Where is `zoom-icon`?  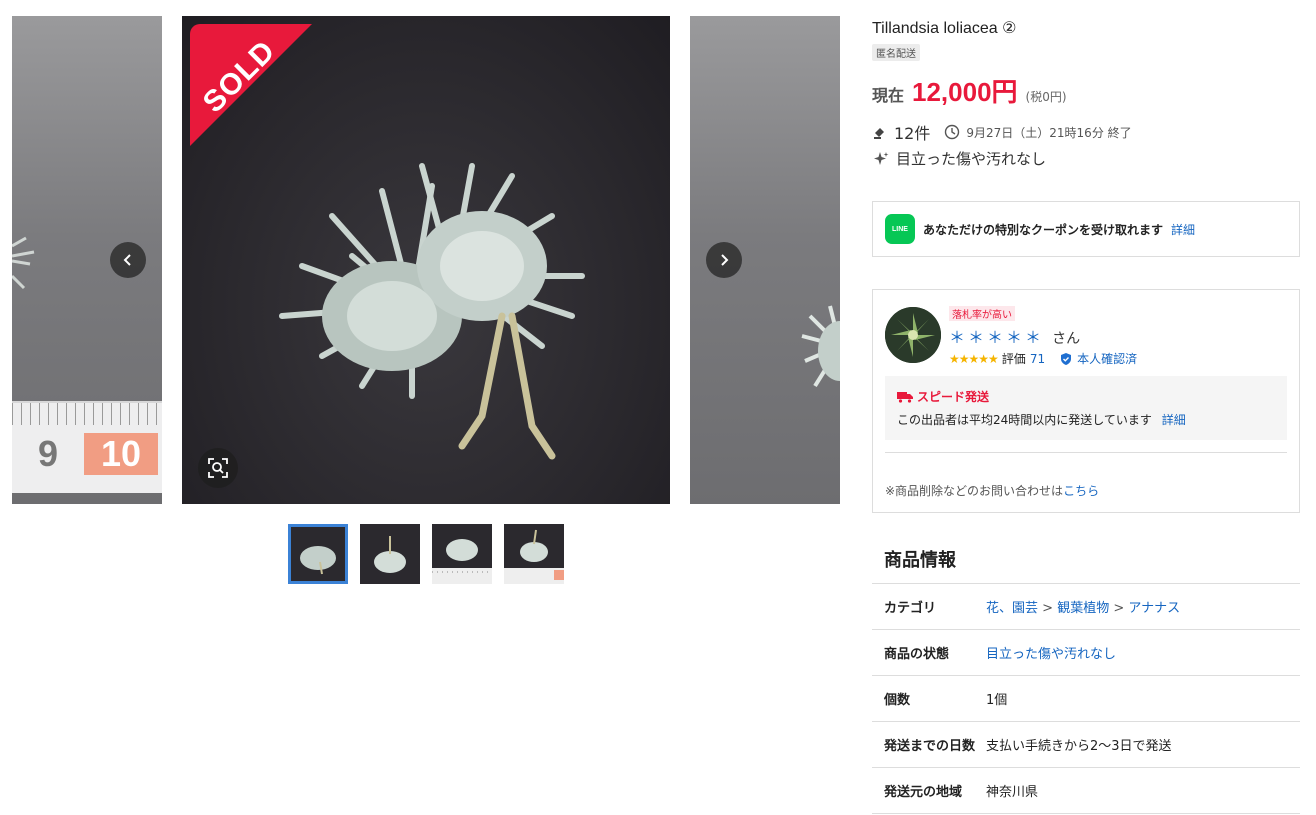
zoom-icon is located at coordinates (218, 468).